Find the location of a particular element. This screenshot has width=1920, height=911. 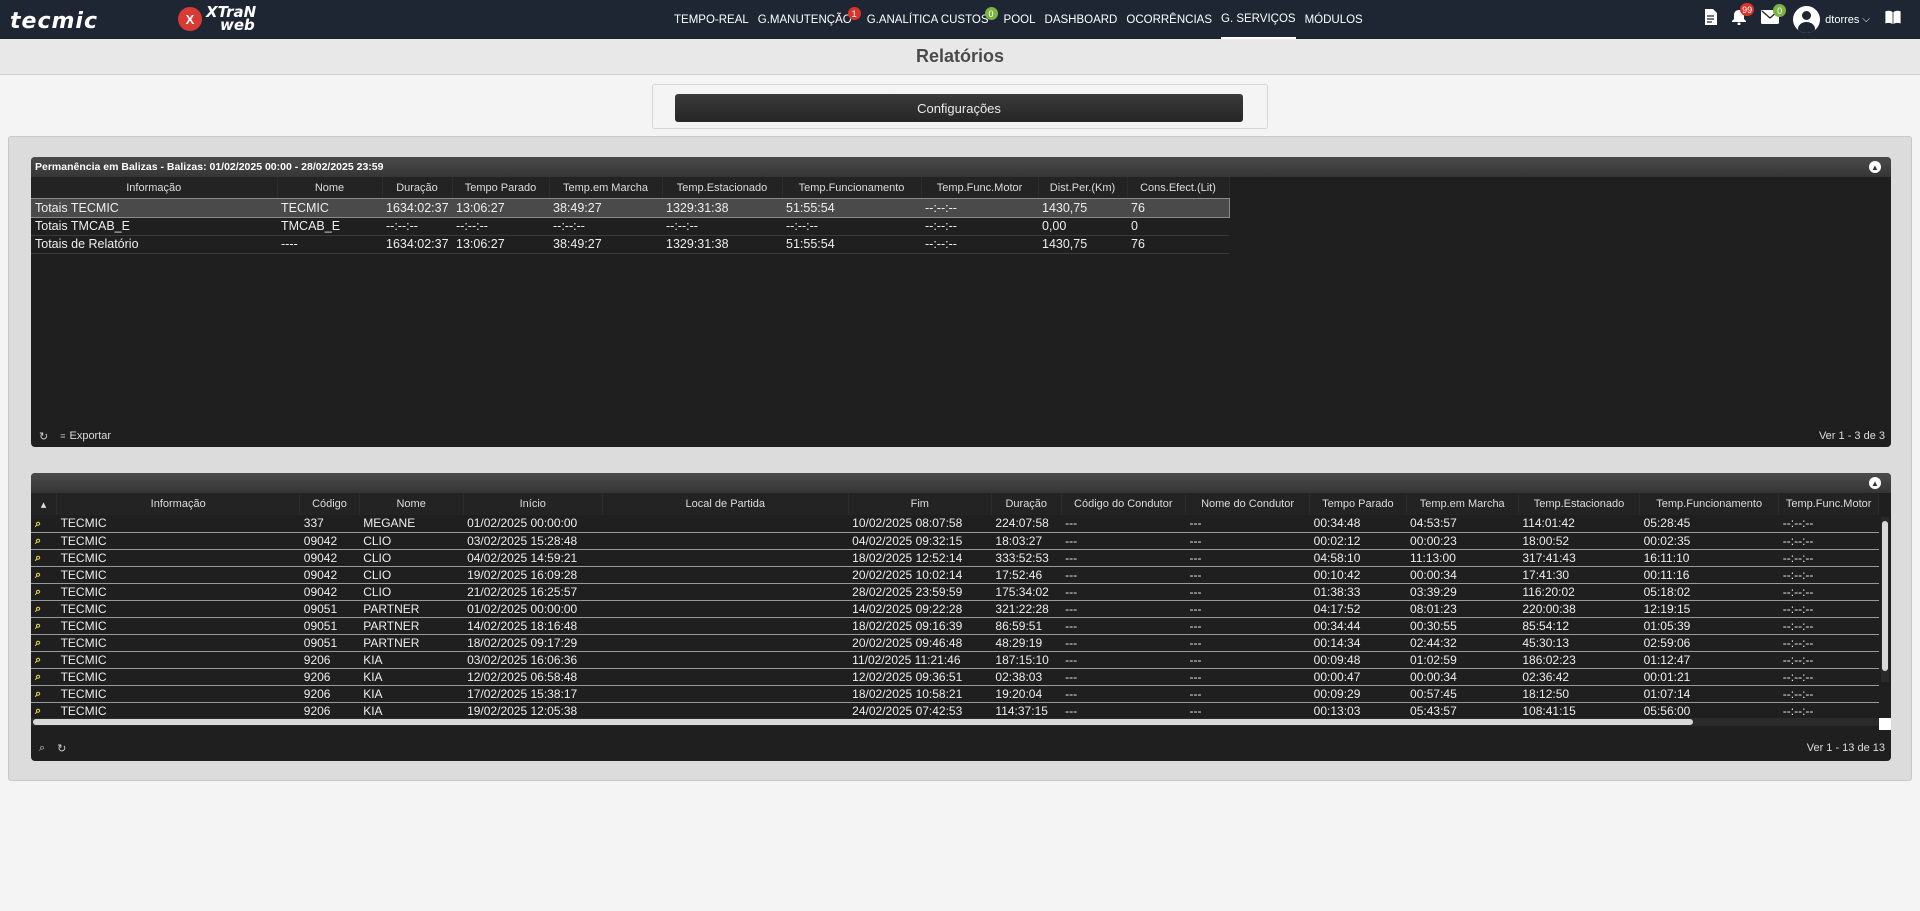

nav-g-manutencao: G.MANUTENÇÃO 1 is located at coordinates (809, 19).